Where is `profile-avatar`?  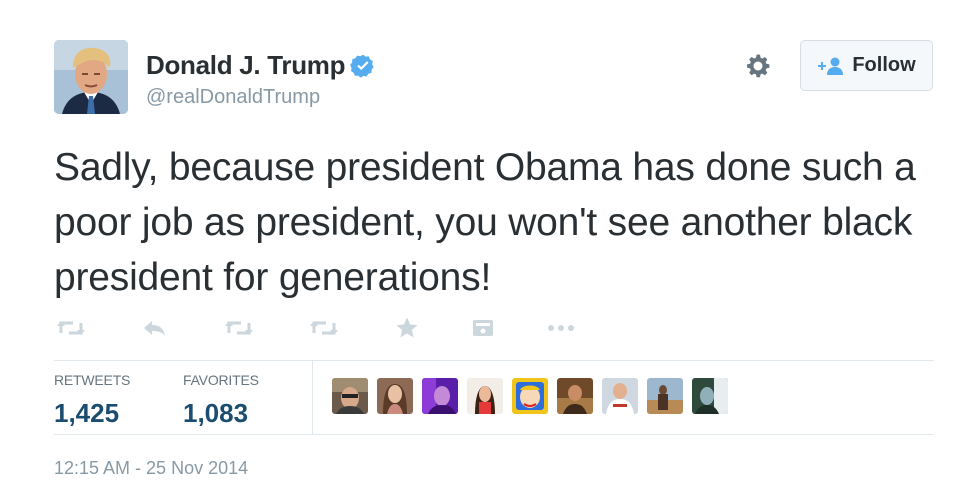
profile-avatar is located at coordinates (91, 77).